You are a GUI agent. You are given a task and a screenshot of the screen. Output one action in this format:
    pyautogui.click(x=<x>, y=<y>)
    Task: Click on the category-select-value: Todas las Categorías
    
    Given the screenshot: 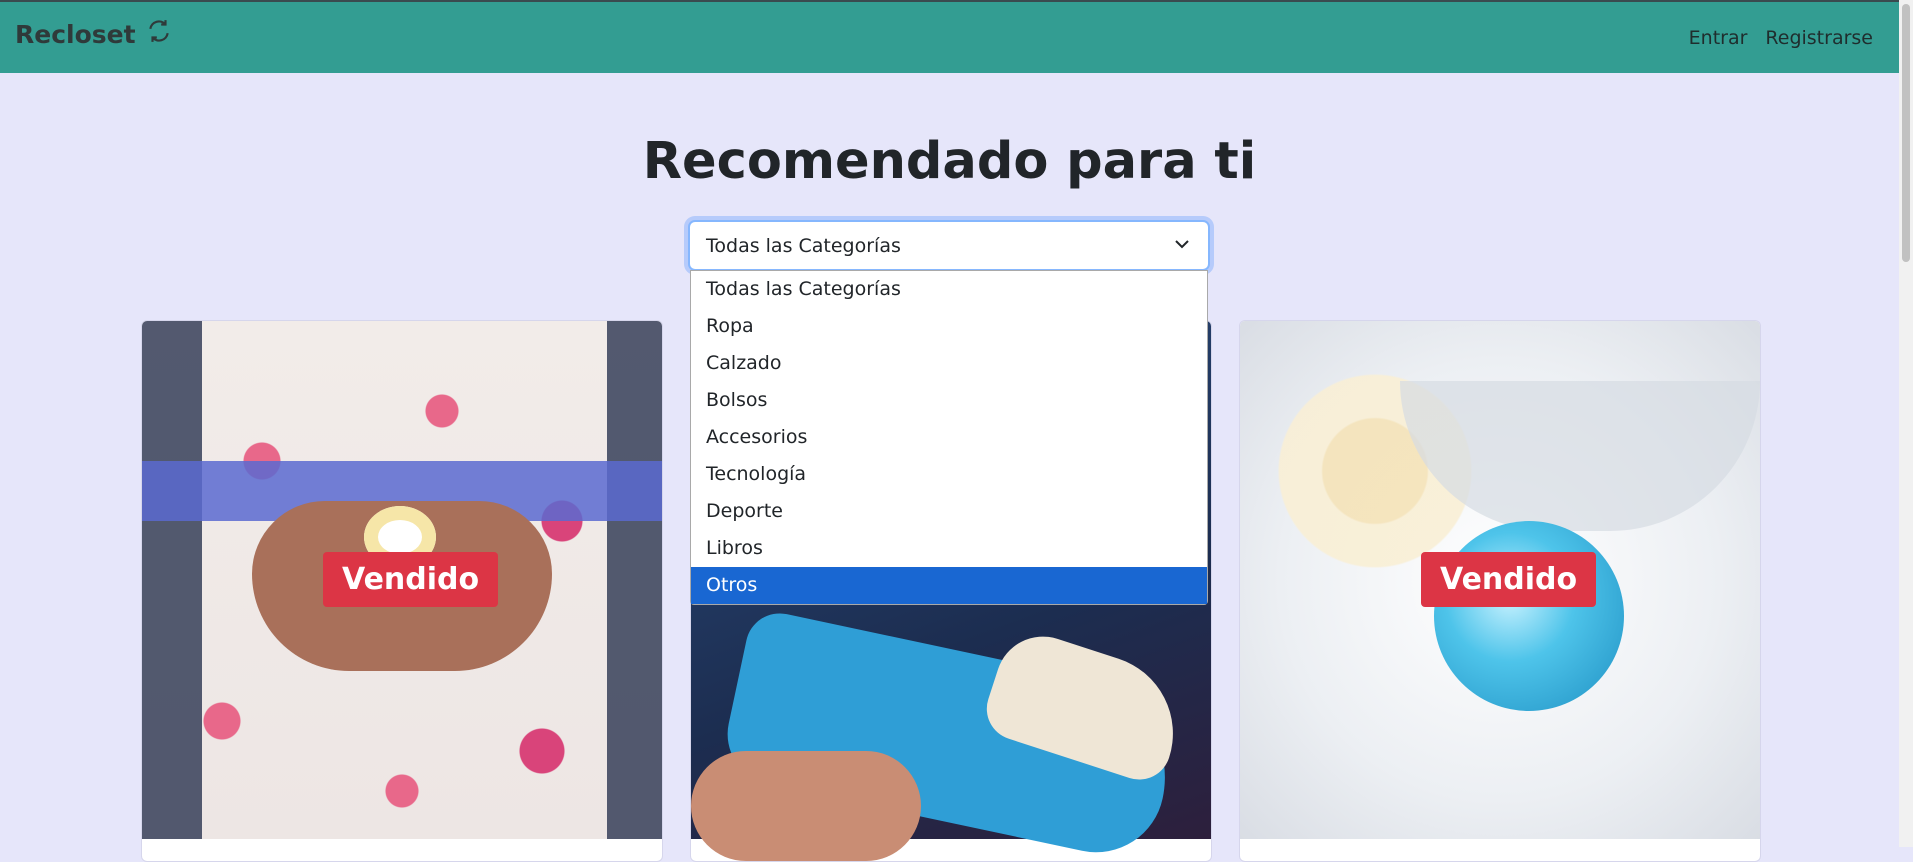 What is the action you would take?
    pyautogui.click(x=803, y=245)
    